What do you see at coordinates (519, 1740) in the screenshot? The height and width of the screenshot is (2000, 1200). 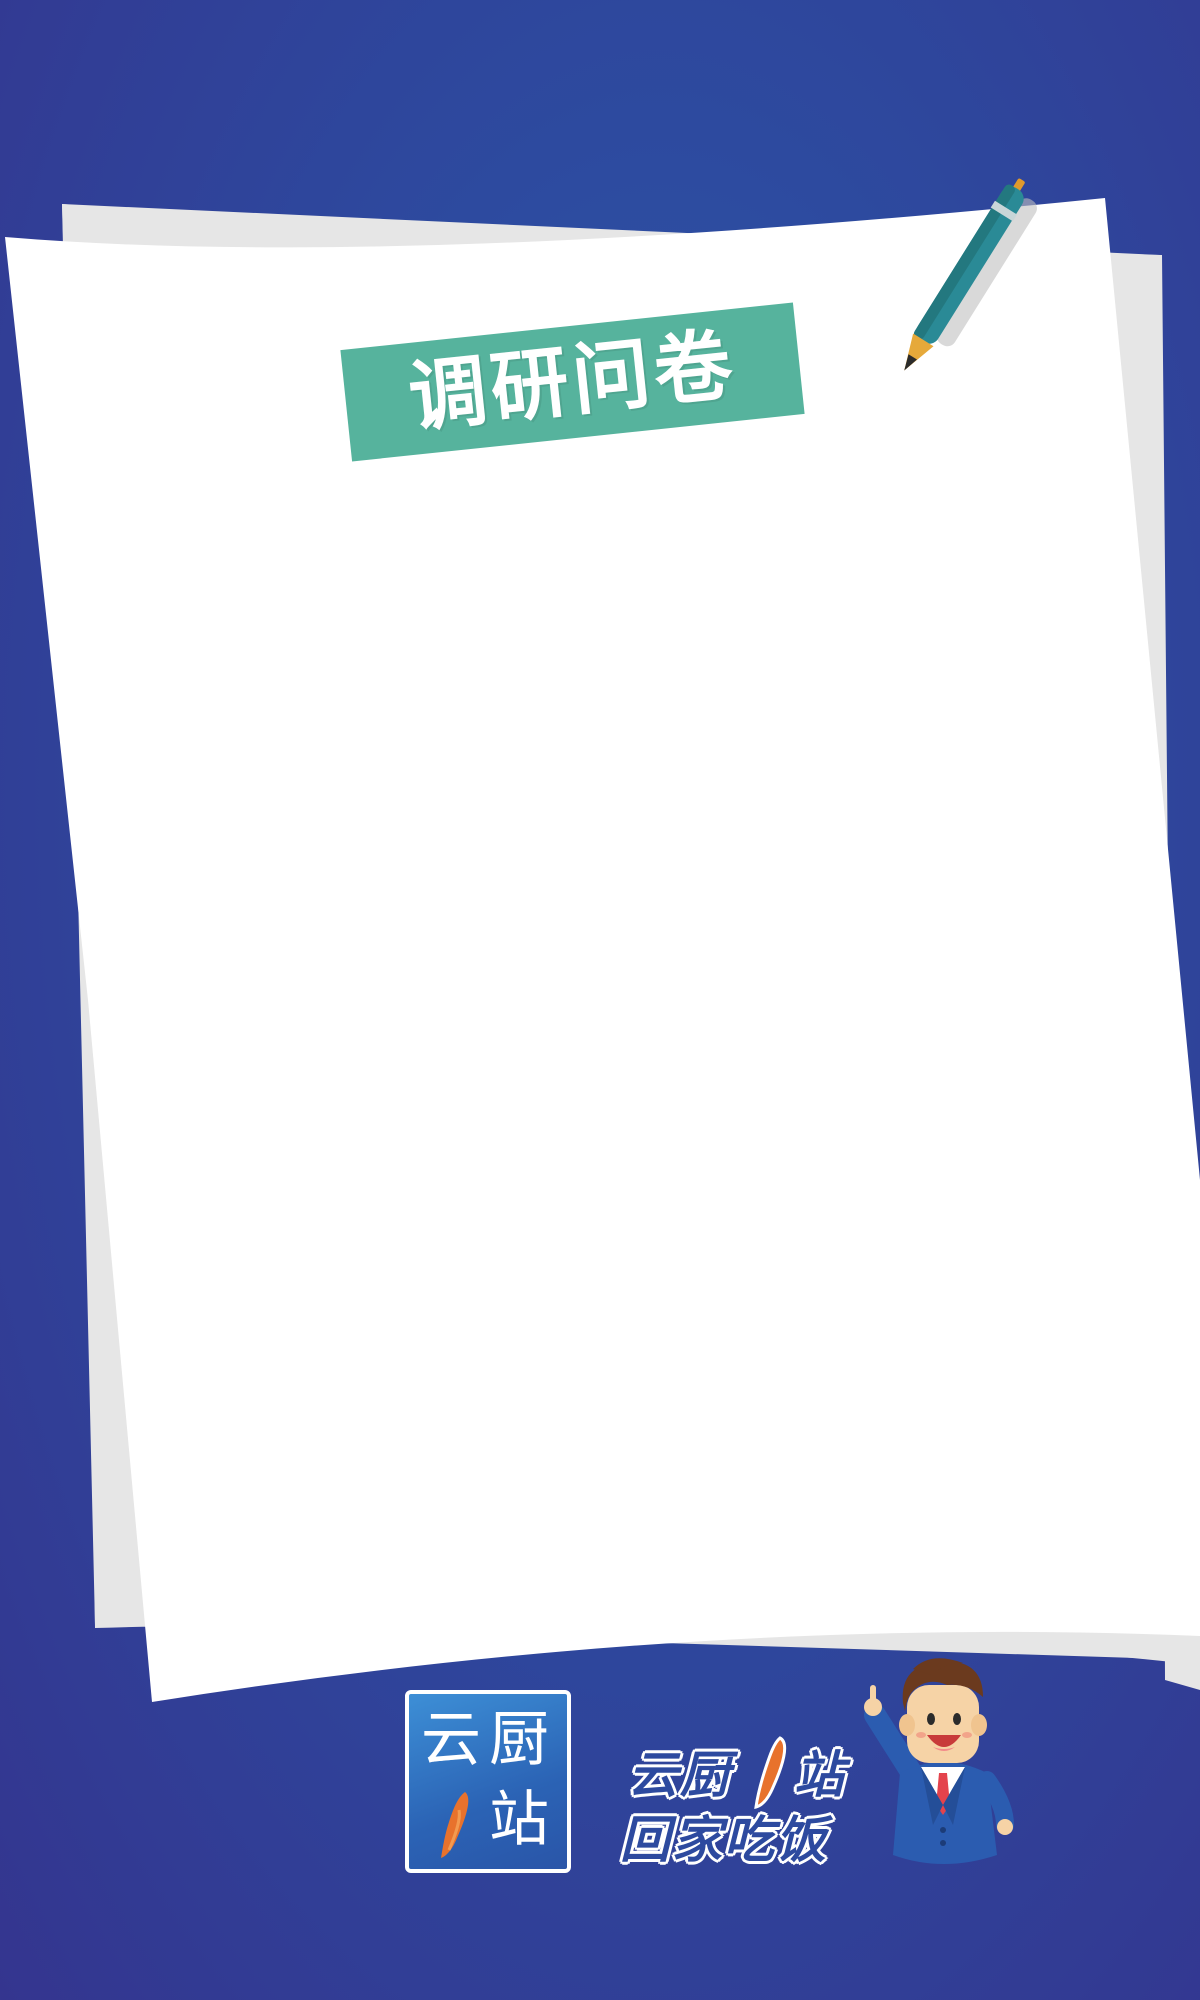 I see `logo-char-chu: 厨` at bounding box center [519, 1740].